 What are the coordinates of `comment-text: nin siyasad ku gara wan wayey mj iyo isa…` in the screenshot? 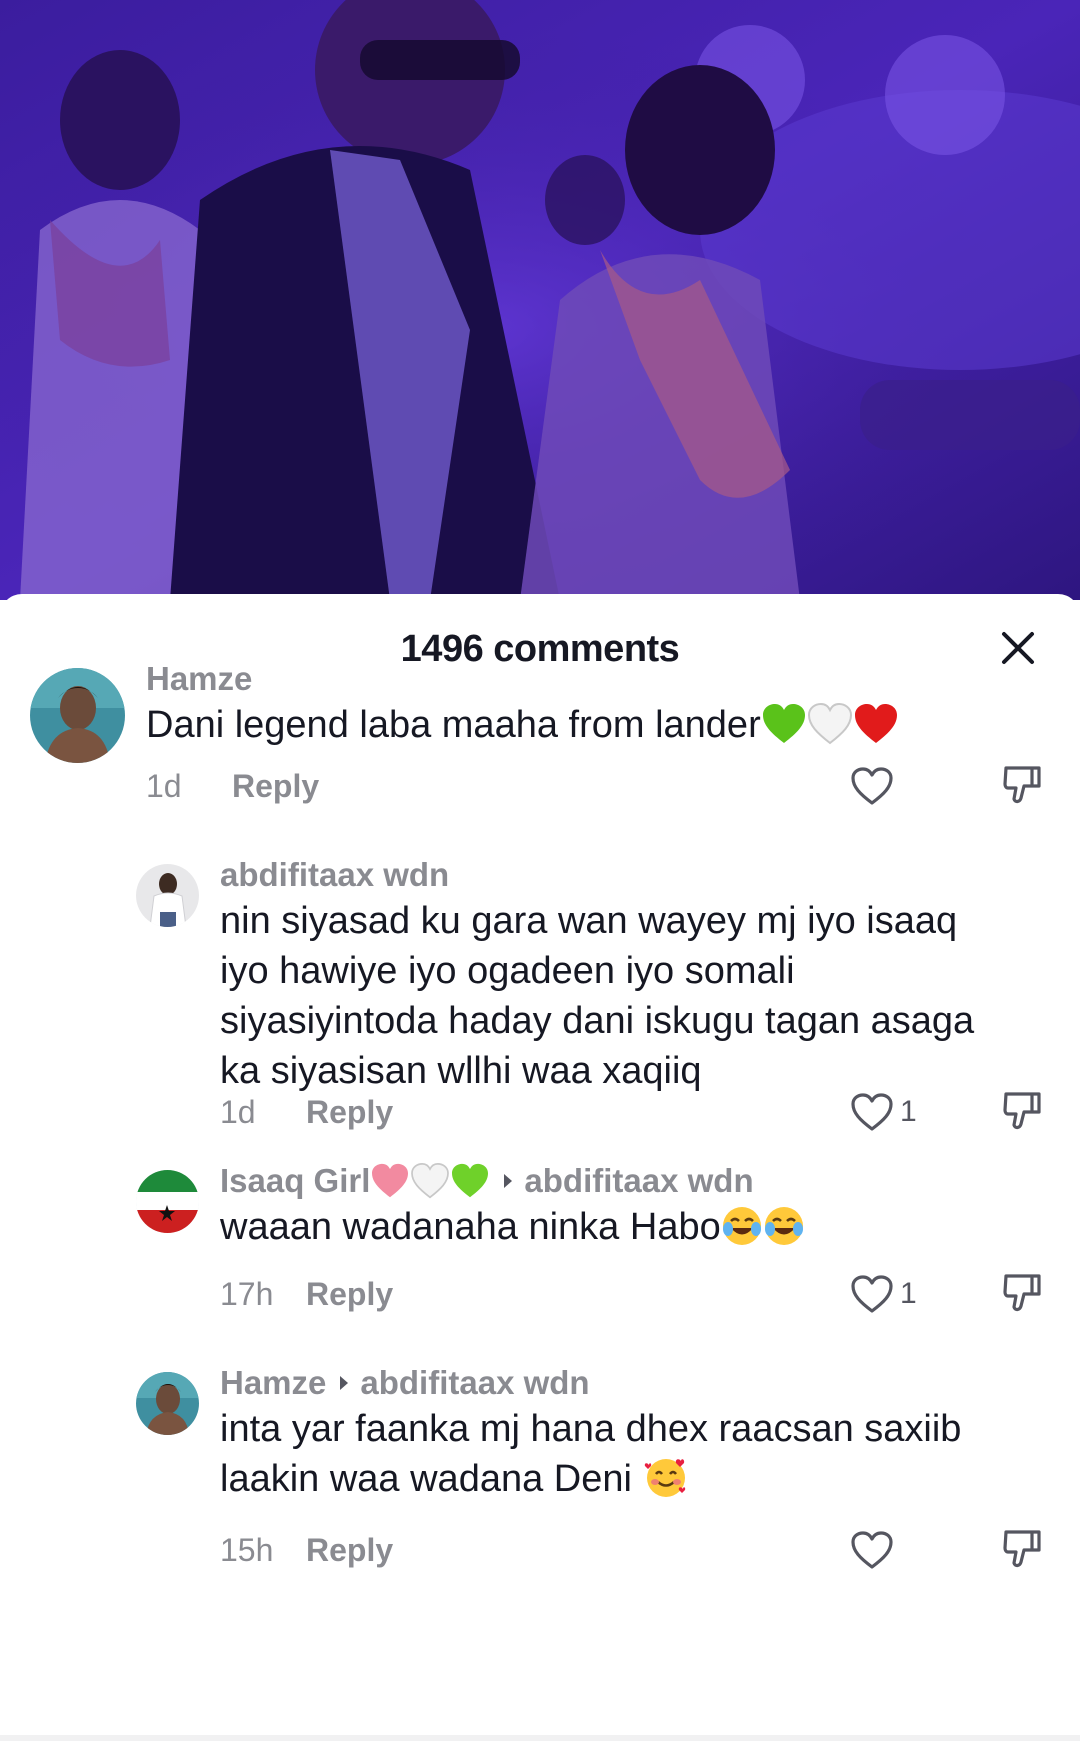 It's located at (597, 996).